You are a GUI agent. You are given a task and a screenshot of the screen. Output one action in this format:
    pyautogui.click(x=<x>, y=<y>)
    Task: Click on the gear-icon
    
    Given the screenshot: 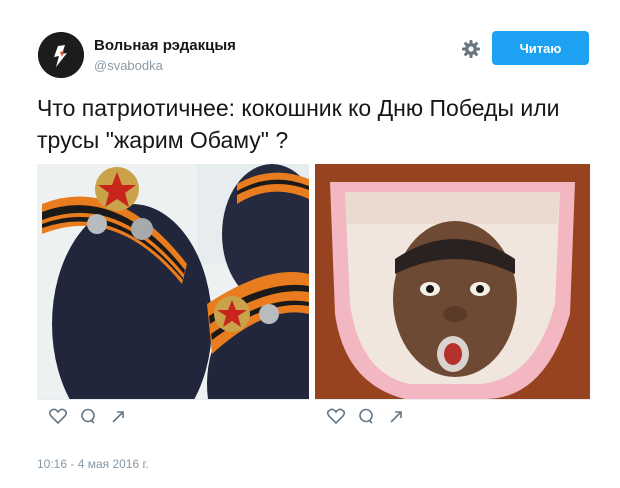 What is the action you would take?
    pyautogui.click(x=471, y=49)
    